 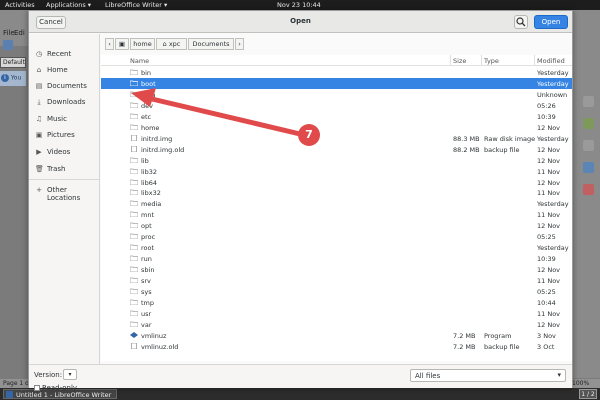 What do you see at coordinates (336, 94) in the screenshot?
I see `file-row: data Unknown` at bounding box center [336, 94].